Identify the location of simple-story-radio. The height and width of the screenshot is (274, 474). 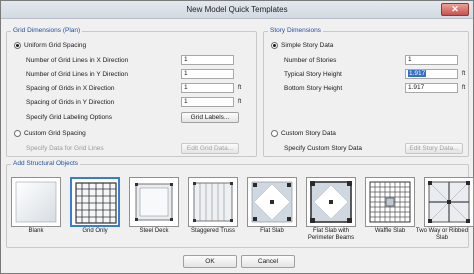
(274, 45).